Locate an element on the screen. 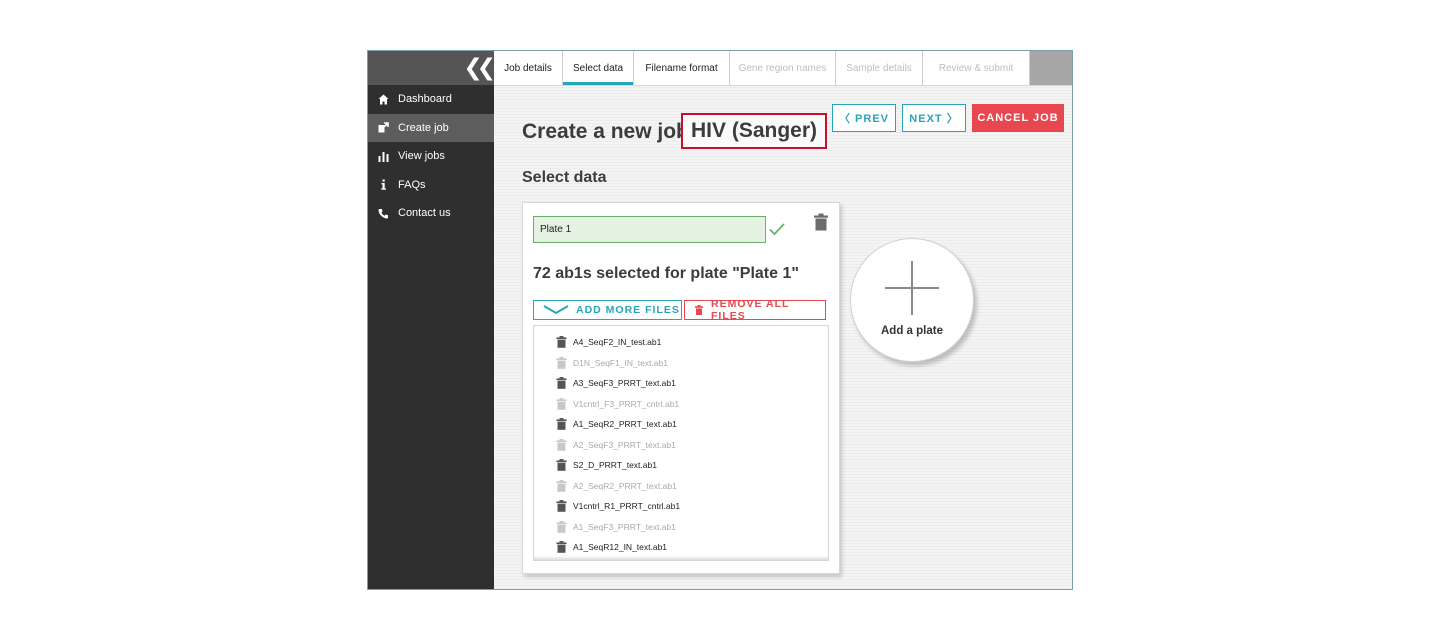 This screenshot has height=640, width=1440. tab-label: Select data is located at coordinates (598, 68).